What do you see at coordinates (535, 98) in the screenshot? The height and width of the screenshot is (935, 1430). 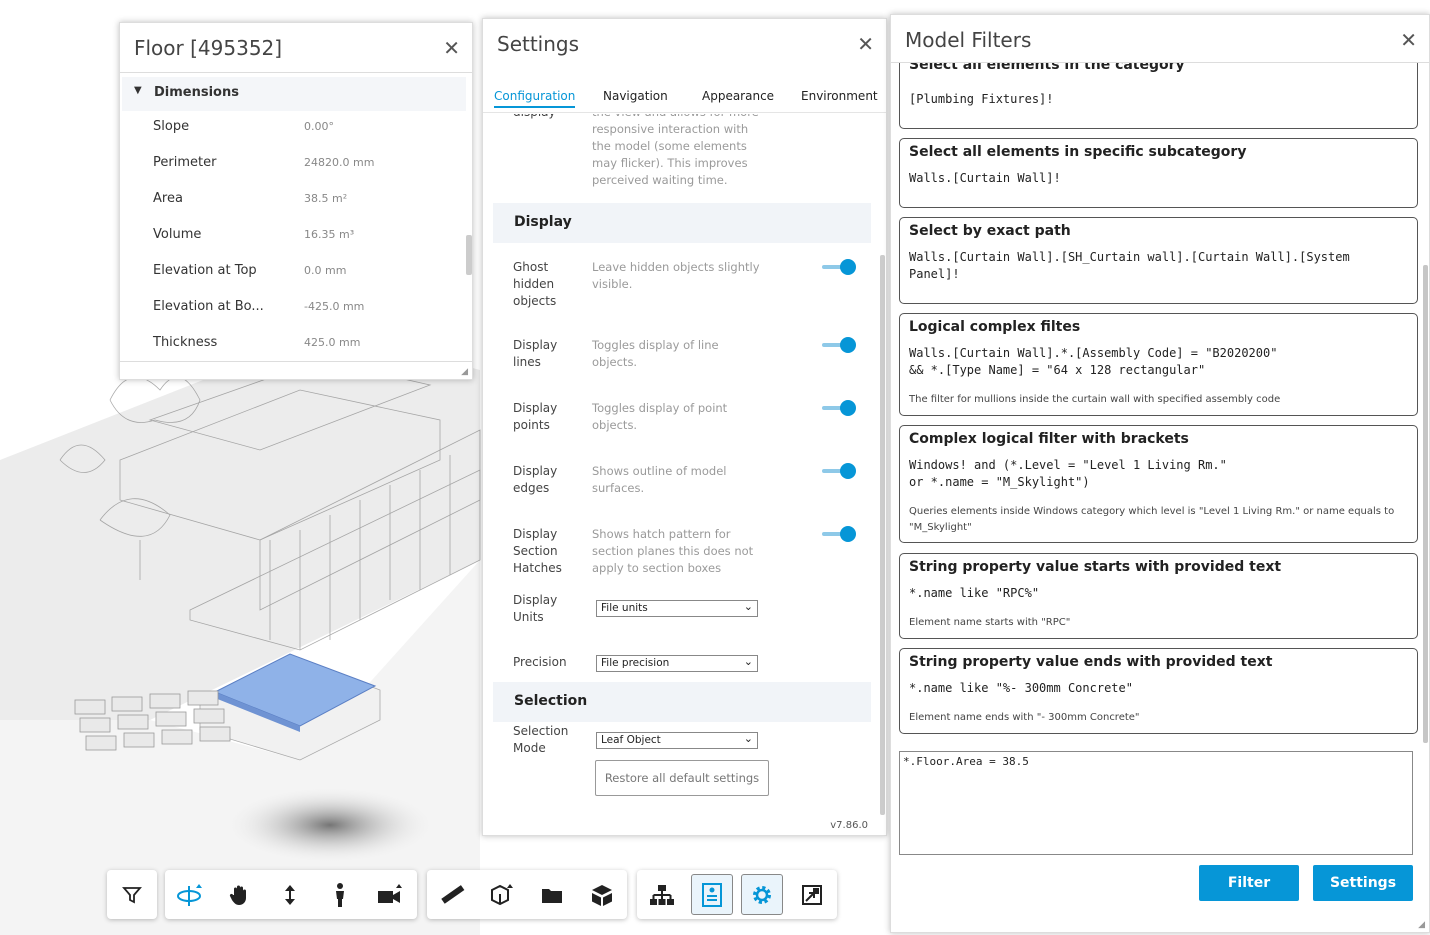 I see `tab-configuration: Configuration` at bounding box center [535, 98].